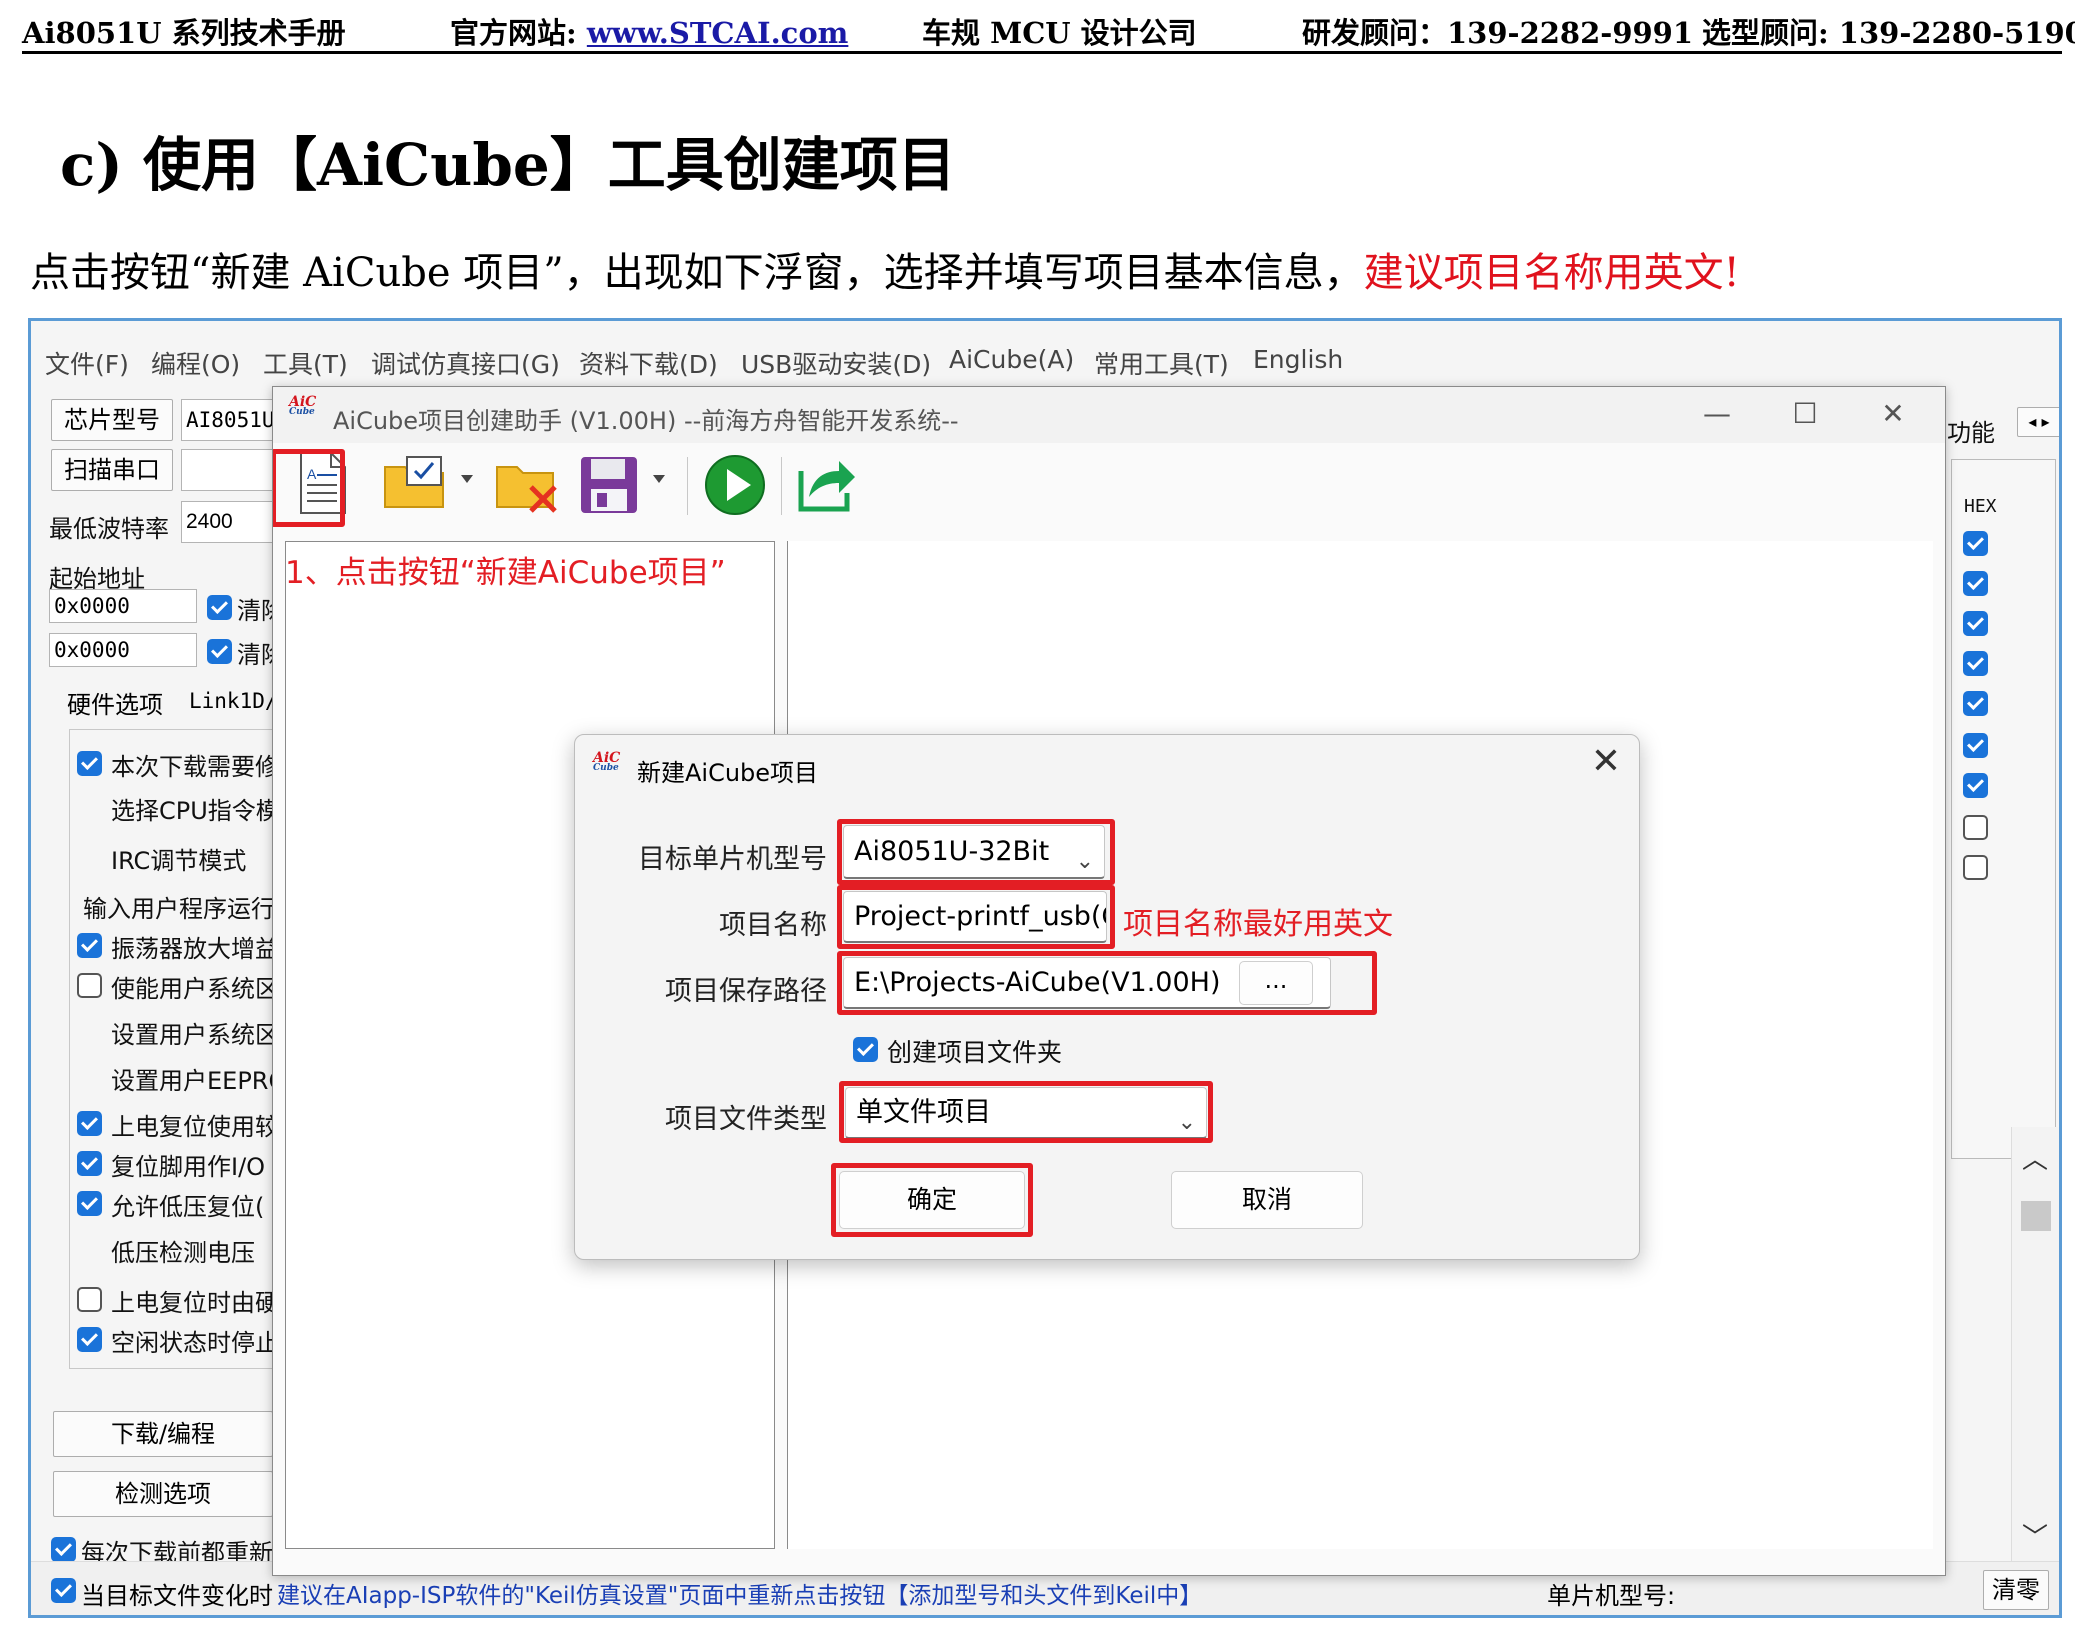 The width and height of the screenshot is (2075, 1637). I want to click on scroll-up-icon: ︿, so click(2035, 1157).